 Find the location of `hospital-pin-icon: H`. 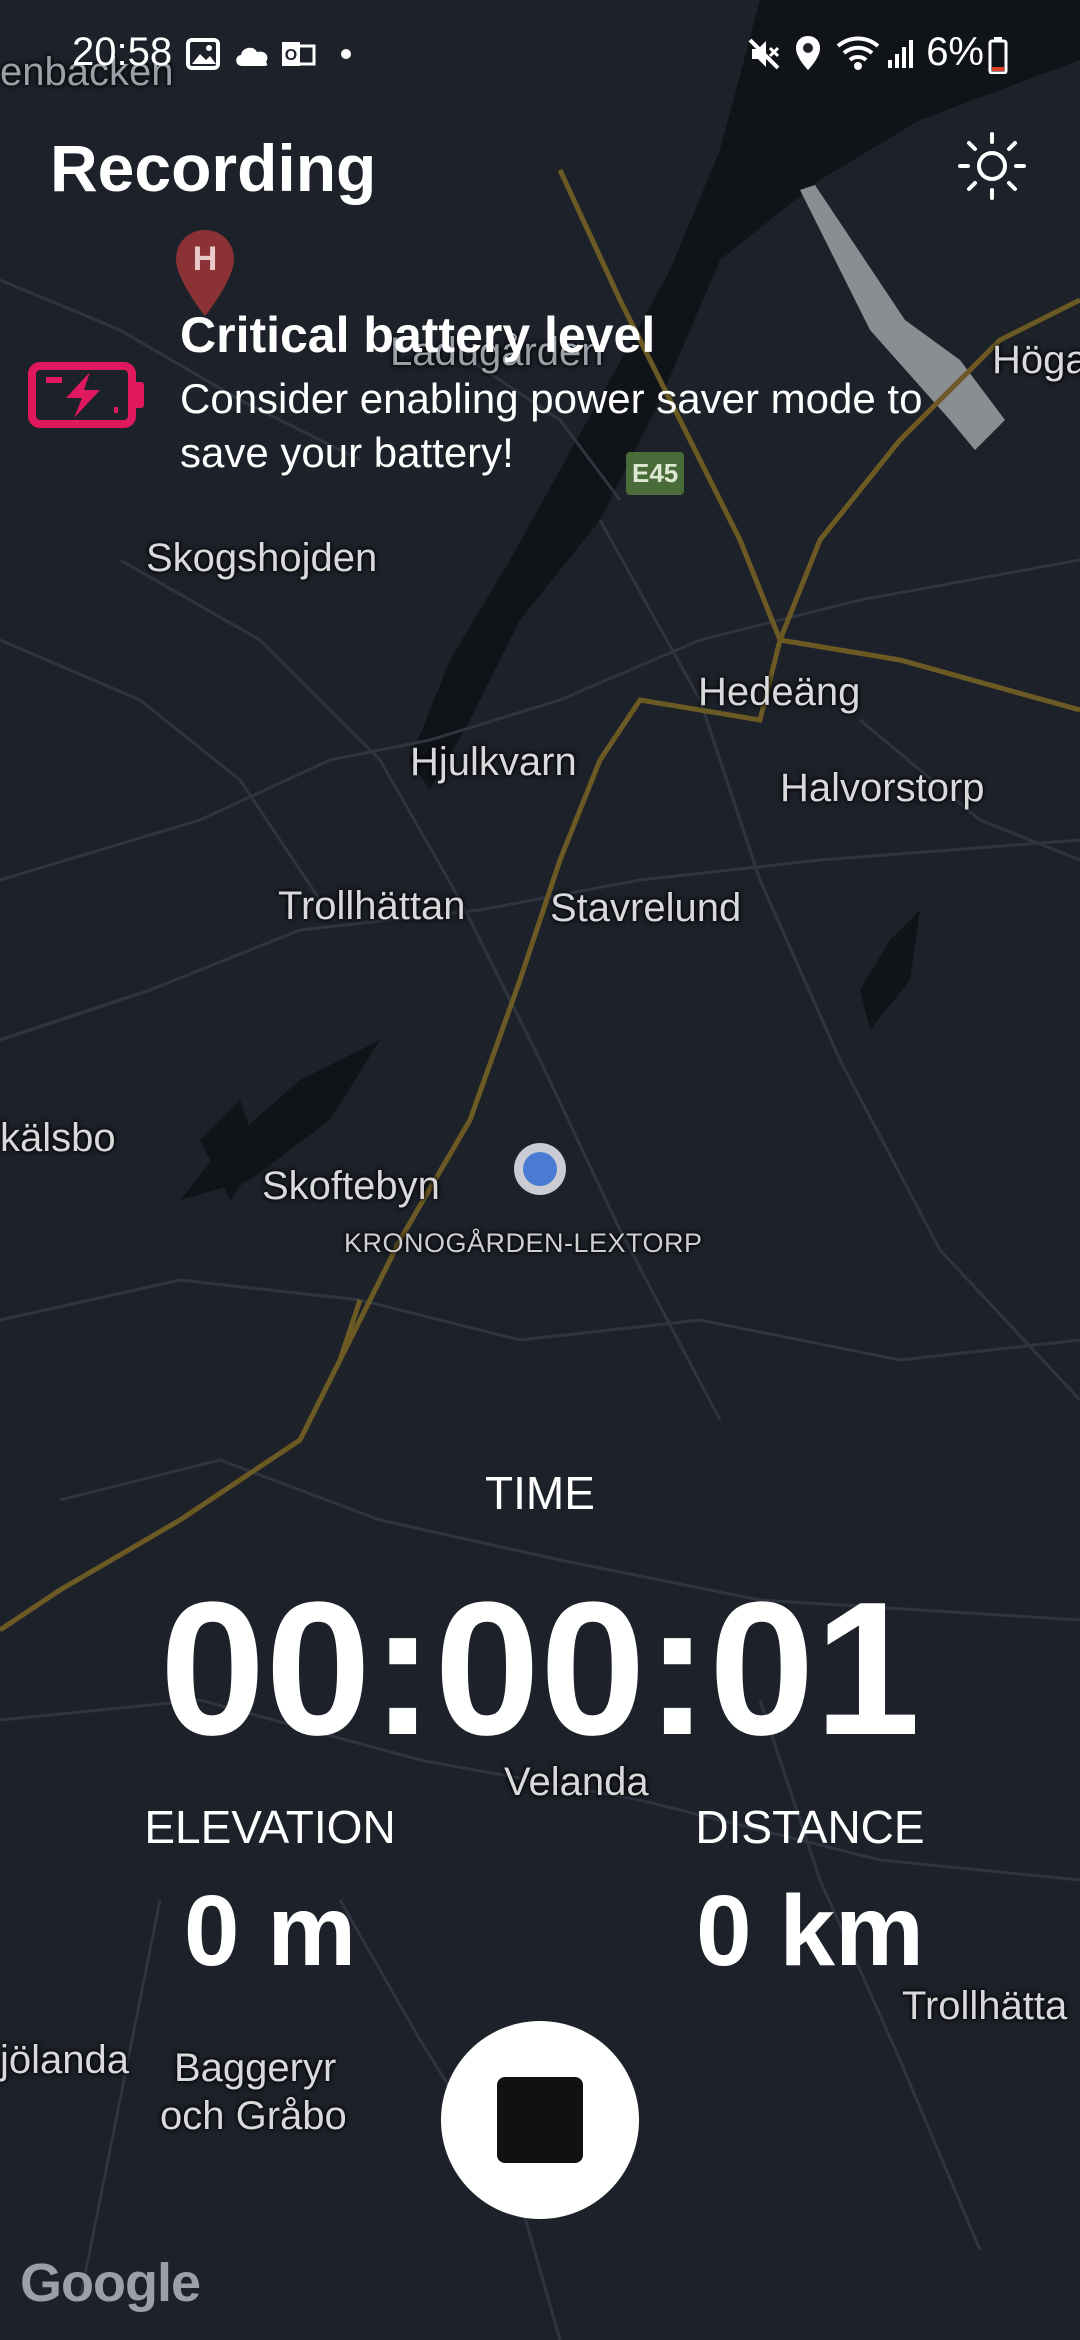

hospital-pin-icon: H is located at coordinates (205, 273).